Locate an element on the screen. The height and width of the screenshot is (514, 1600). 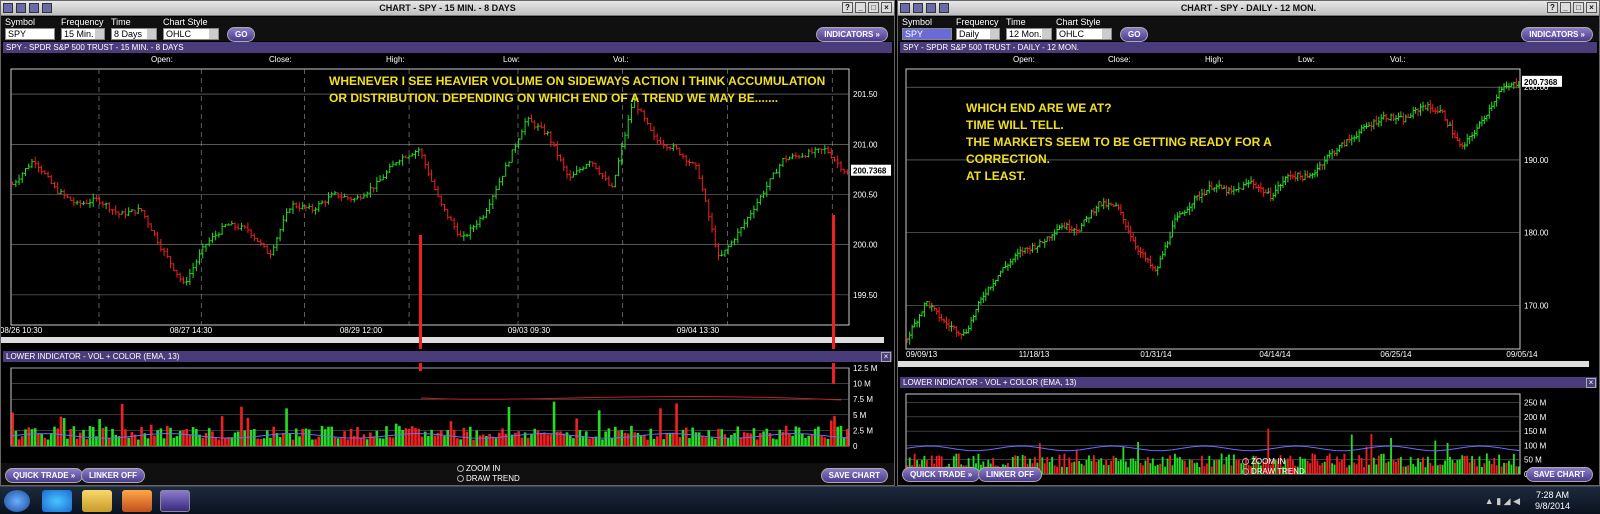
x-tick-label: 04/14/14 is located at coordinates (1275, 354).